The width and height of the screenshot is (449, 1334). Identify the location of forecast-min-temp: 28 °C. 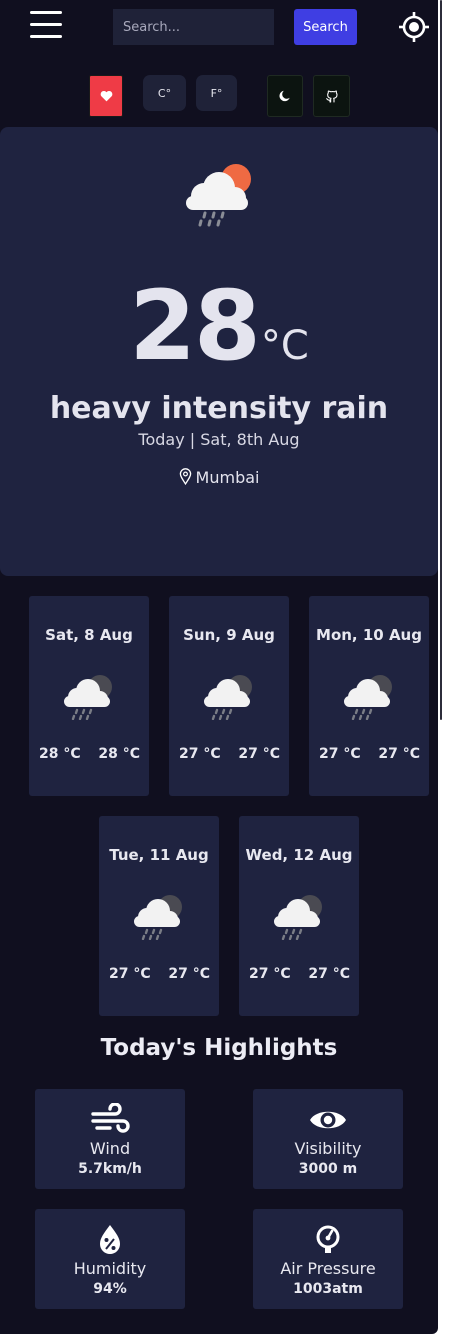
(119, 754).